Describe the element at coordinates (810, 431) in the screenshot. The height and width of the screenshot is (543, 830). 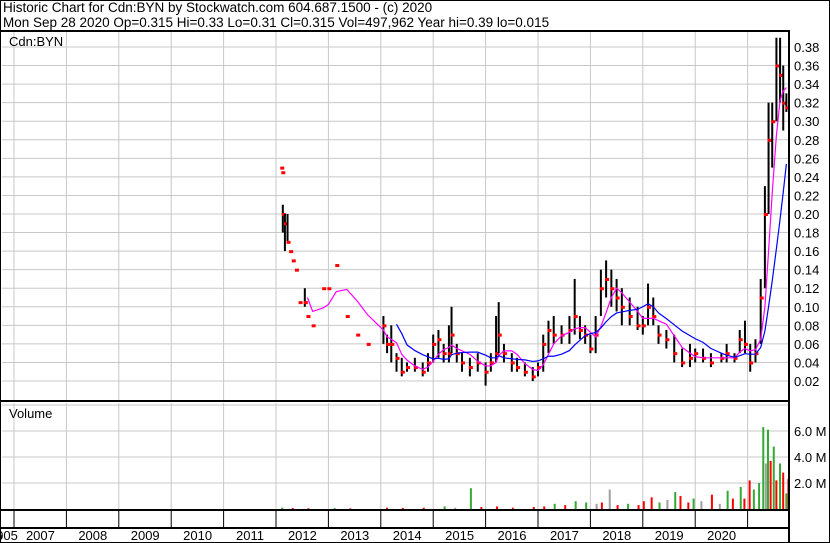
I see `volume-tick-label: 6.0 M` at that location.